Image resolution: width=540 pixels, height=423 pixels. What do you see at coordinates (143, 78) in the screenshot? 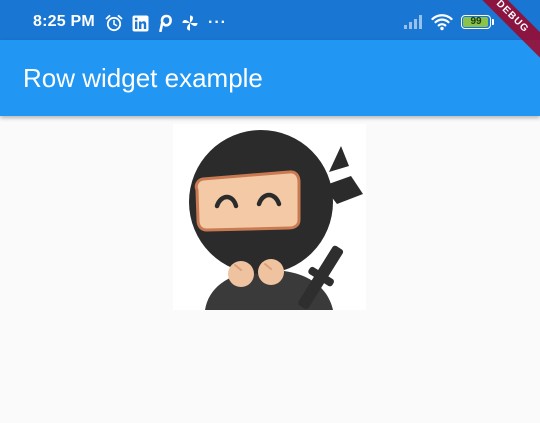
I see `app-bar-title: Row widget example` at bounding box center [143, 78].